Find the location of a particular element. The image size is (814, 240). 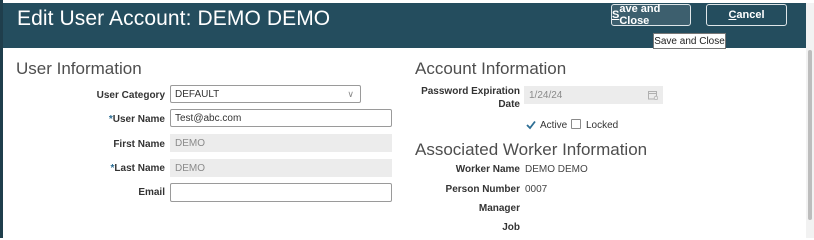

locked-checkbox-label: Locked is located at coordinates (602, 125).